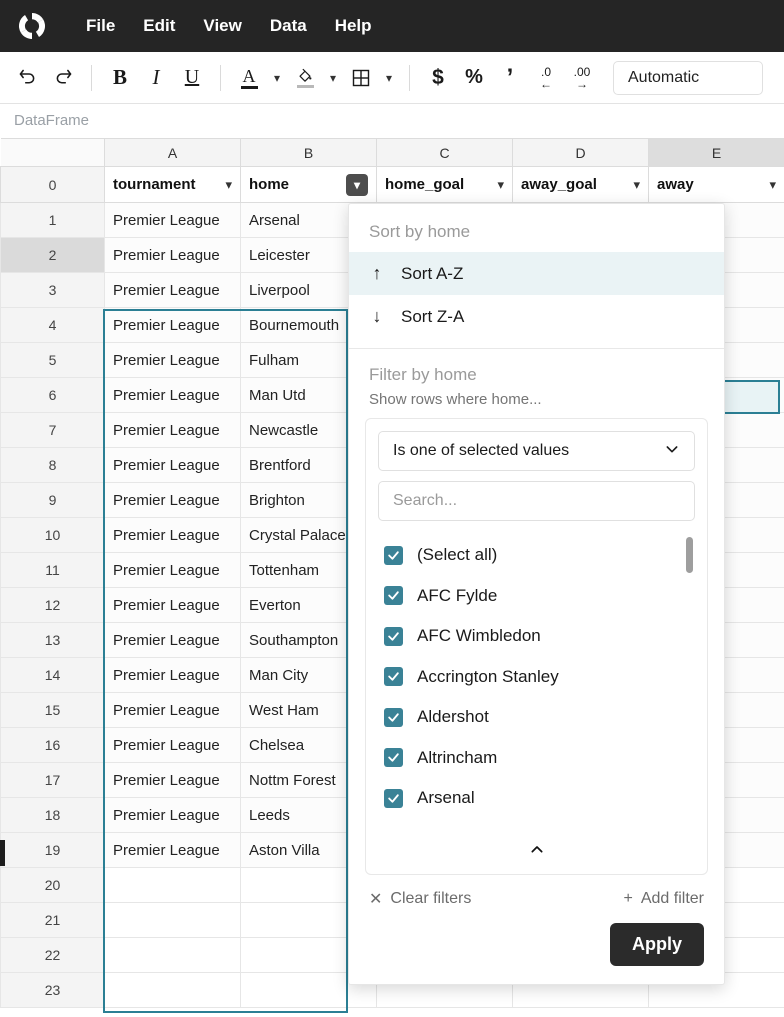 The image size is (784, 1017). Describe the element at coordinates (172, 220) in the screenshot. I see `cell-tournament-1: Premier League` at that location.